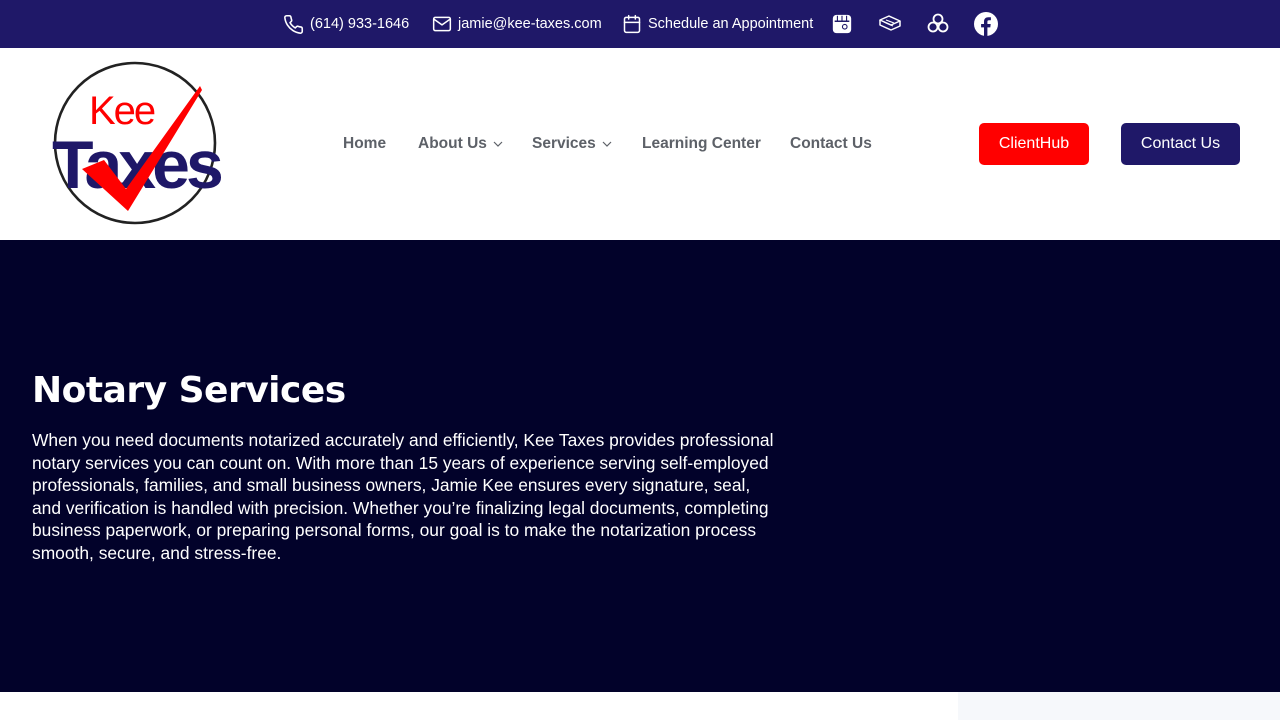  I want to click on phone-link: (614) 933-1646, so click(346, 24).